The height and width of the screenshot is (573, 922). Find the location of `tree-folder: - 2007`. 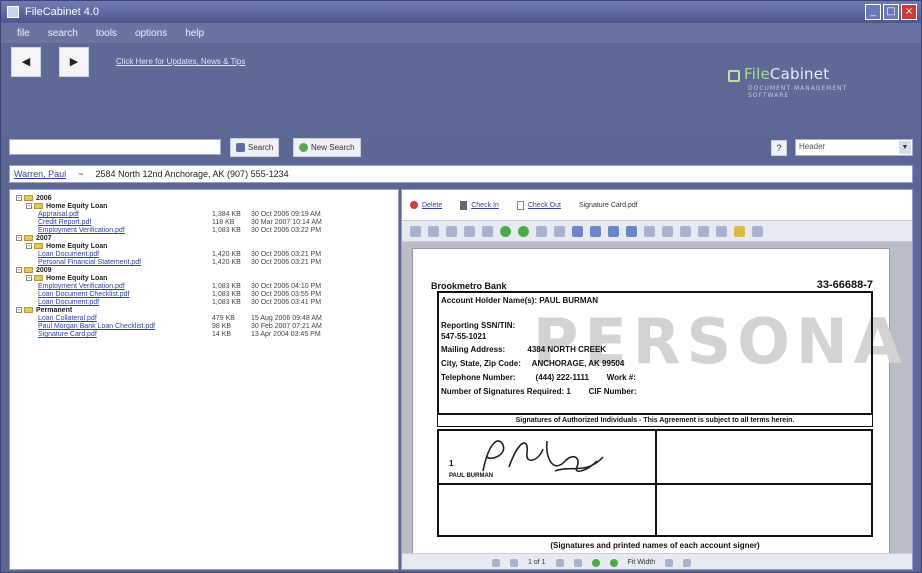

tree-folder: - 2007 is located at coordinates (204, 239).